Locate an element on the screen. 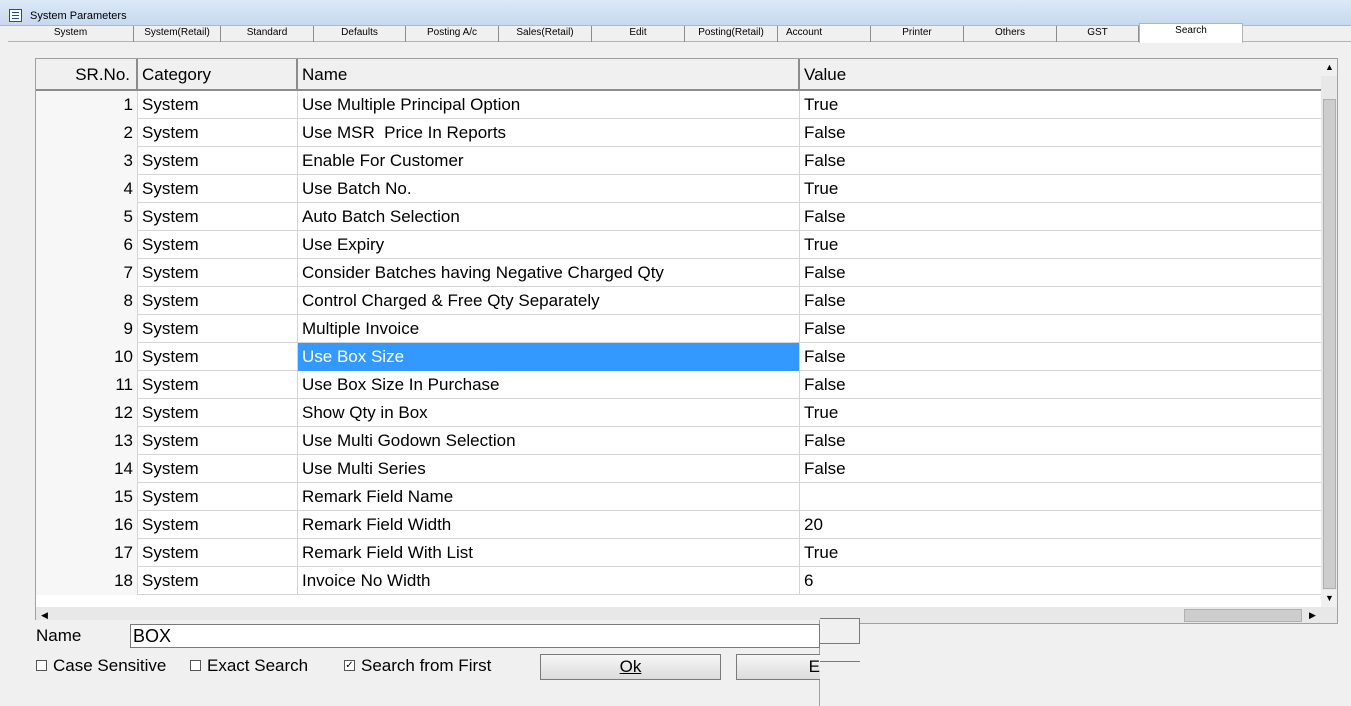 Image resolution: width=1351 pixels, height=706 pixels. cell-value: 6 is located at coordinates (1060, 581).